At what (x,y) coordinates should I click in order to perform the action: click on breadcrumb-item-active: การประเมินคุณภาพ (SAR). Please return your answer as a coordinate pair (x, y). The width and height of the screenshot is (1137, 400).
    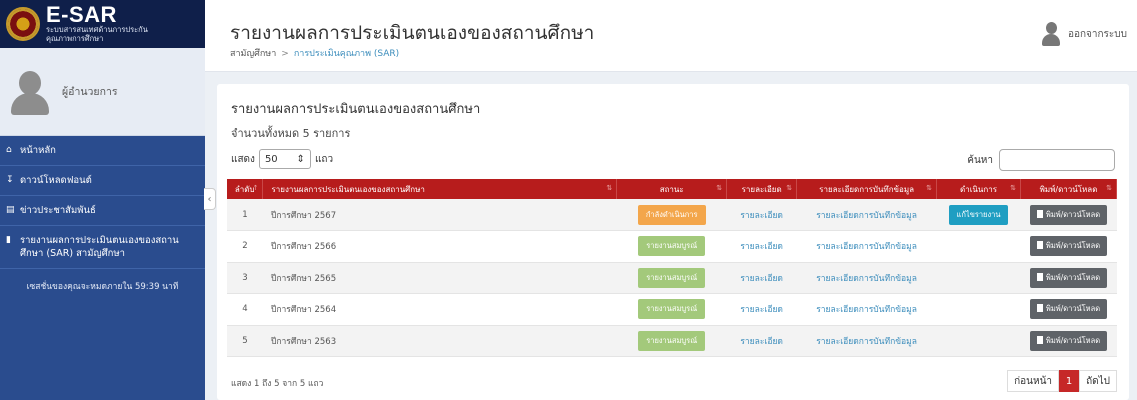
    Looking at the image, I should click on (346, 54).